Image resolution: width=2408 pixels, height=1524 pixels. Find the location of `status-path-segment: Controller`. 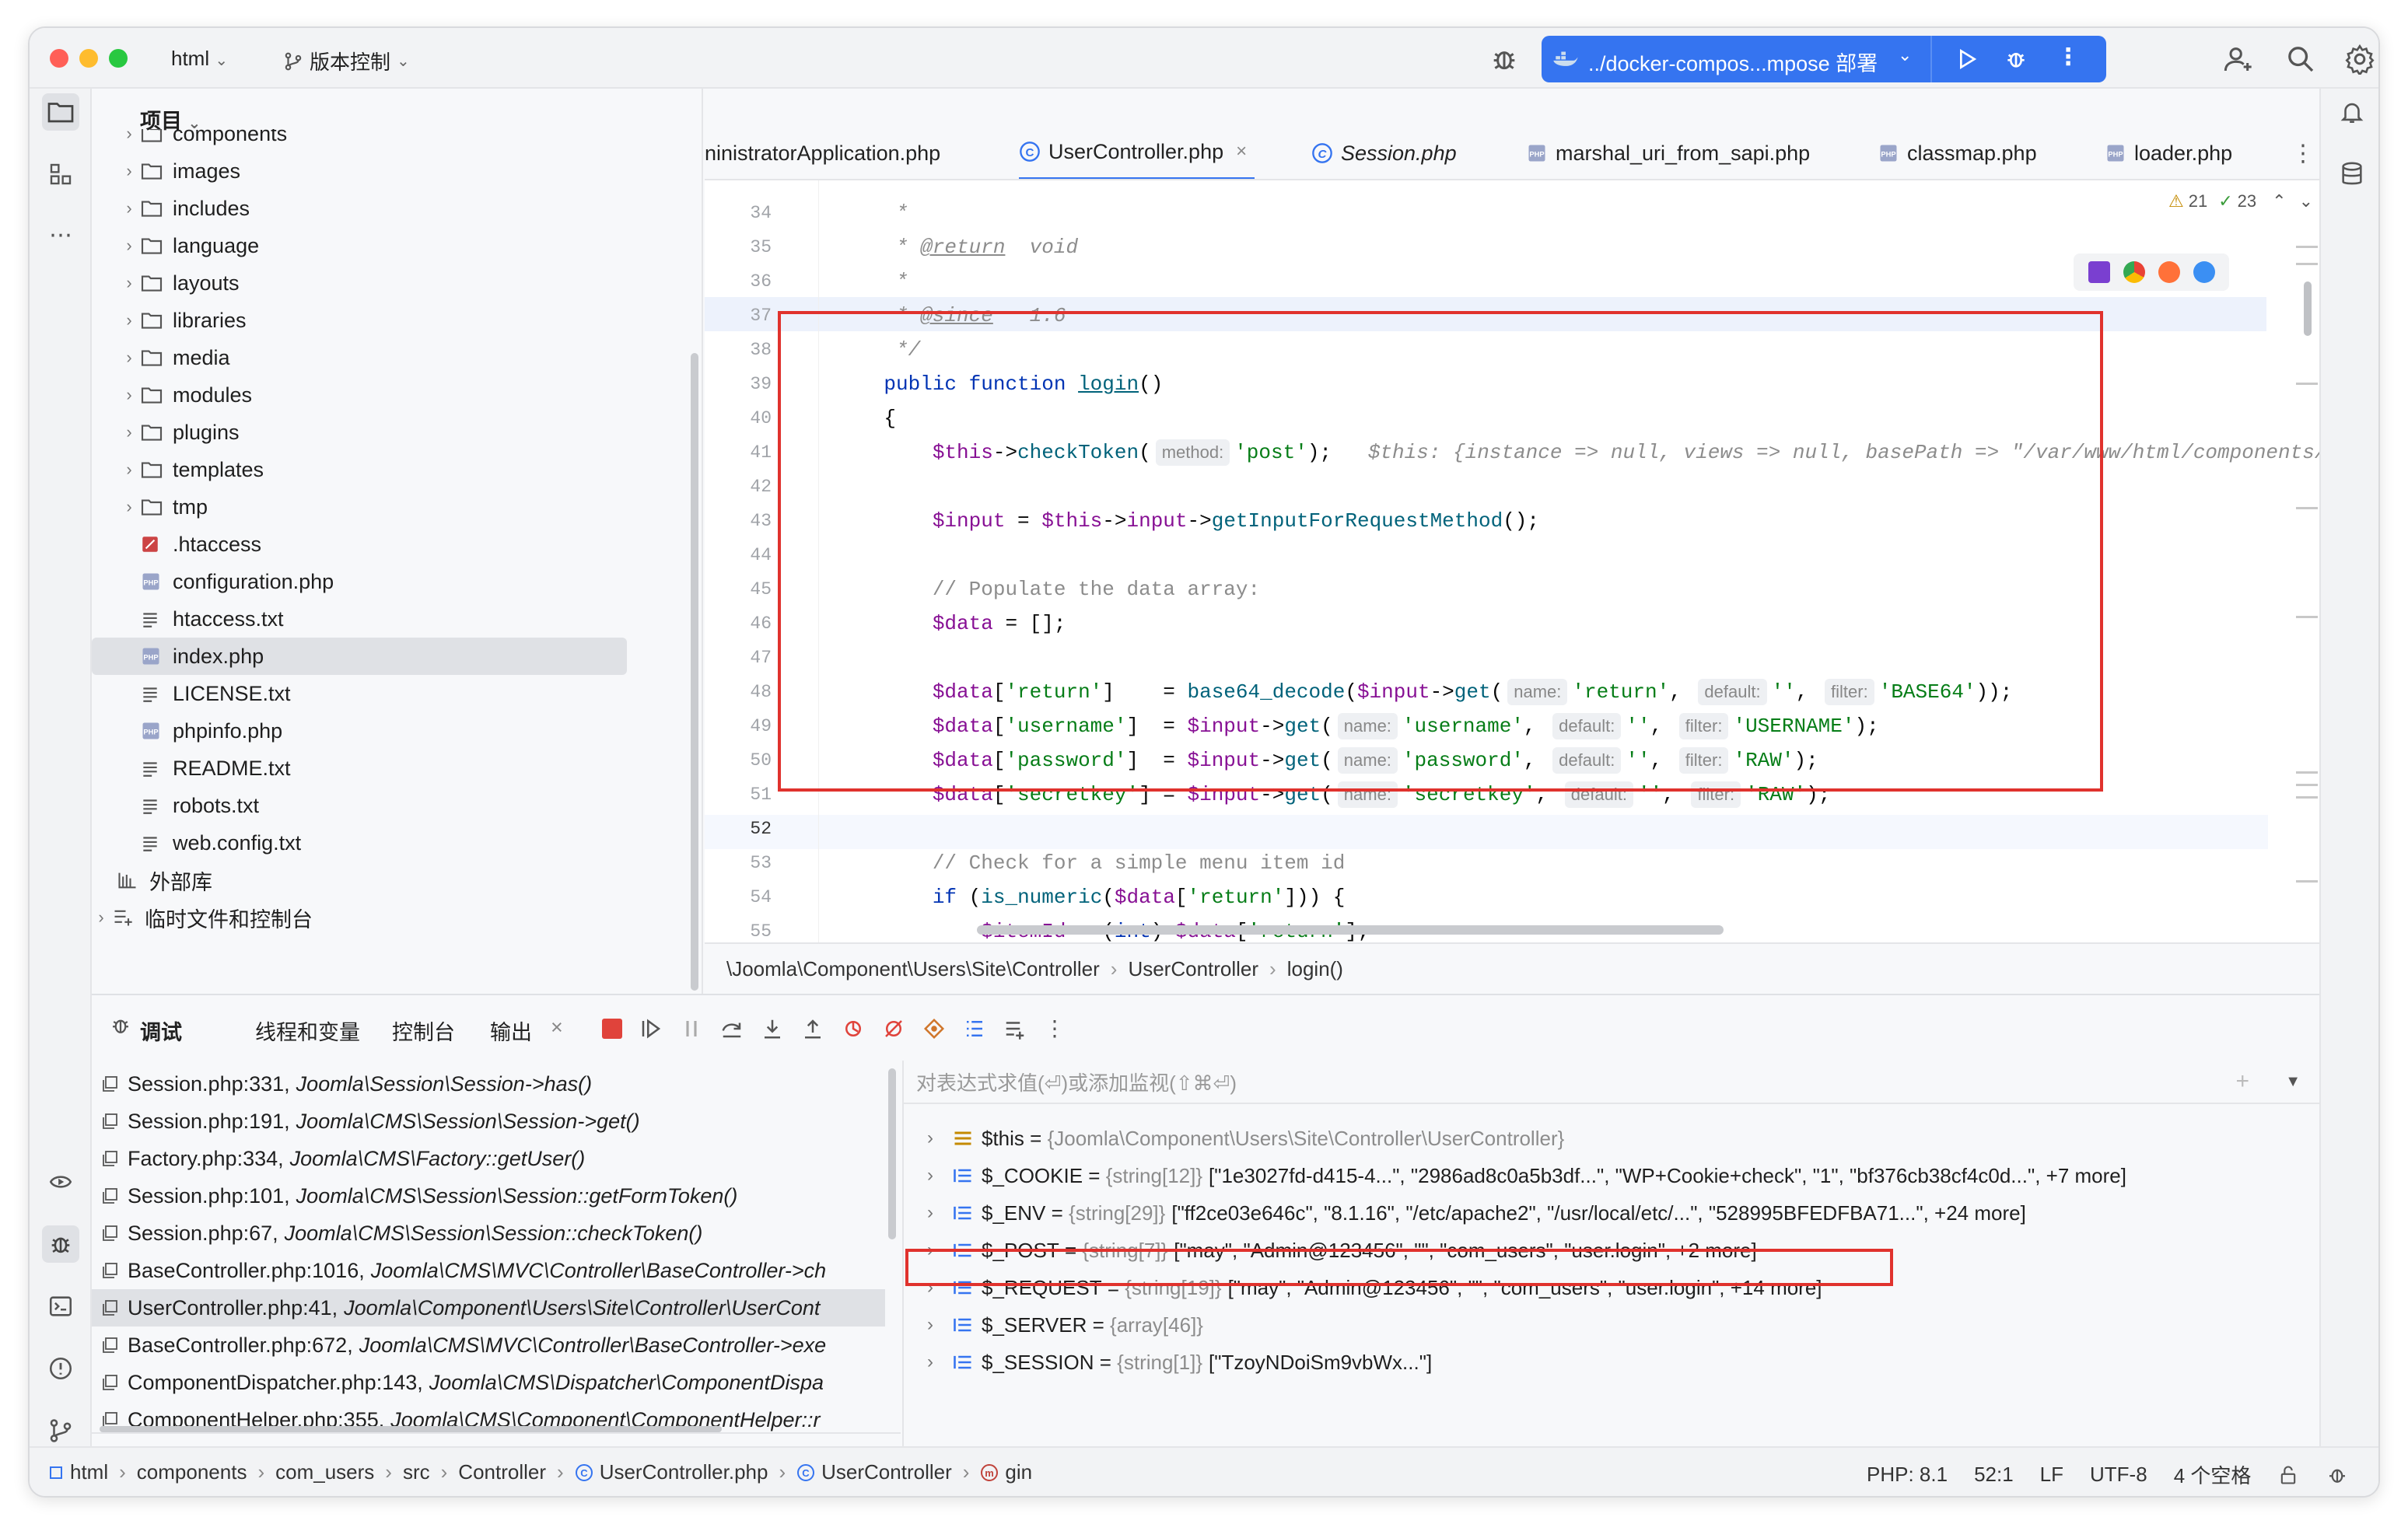

status-path-segment: Controller is located at coordinates (502, 1472).